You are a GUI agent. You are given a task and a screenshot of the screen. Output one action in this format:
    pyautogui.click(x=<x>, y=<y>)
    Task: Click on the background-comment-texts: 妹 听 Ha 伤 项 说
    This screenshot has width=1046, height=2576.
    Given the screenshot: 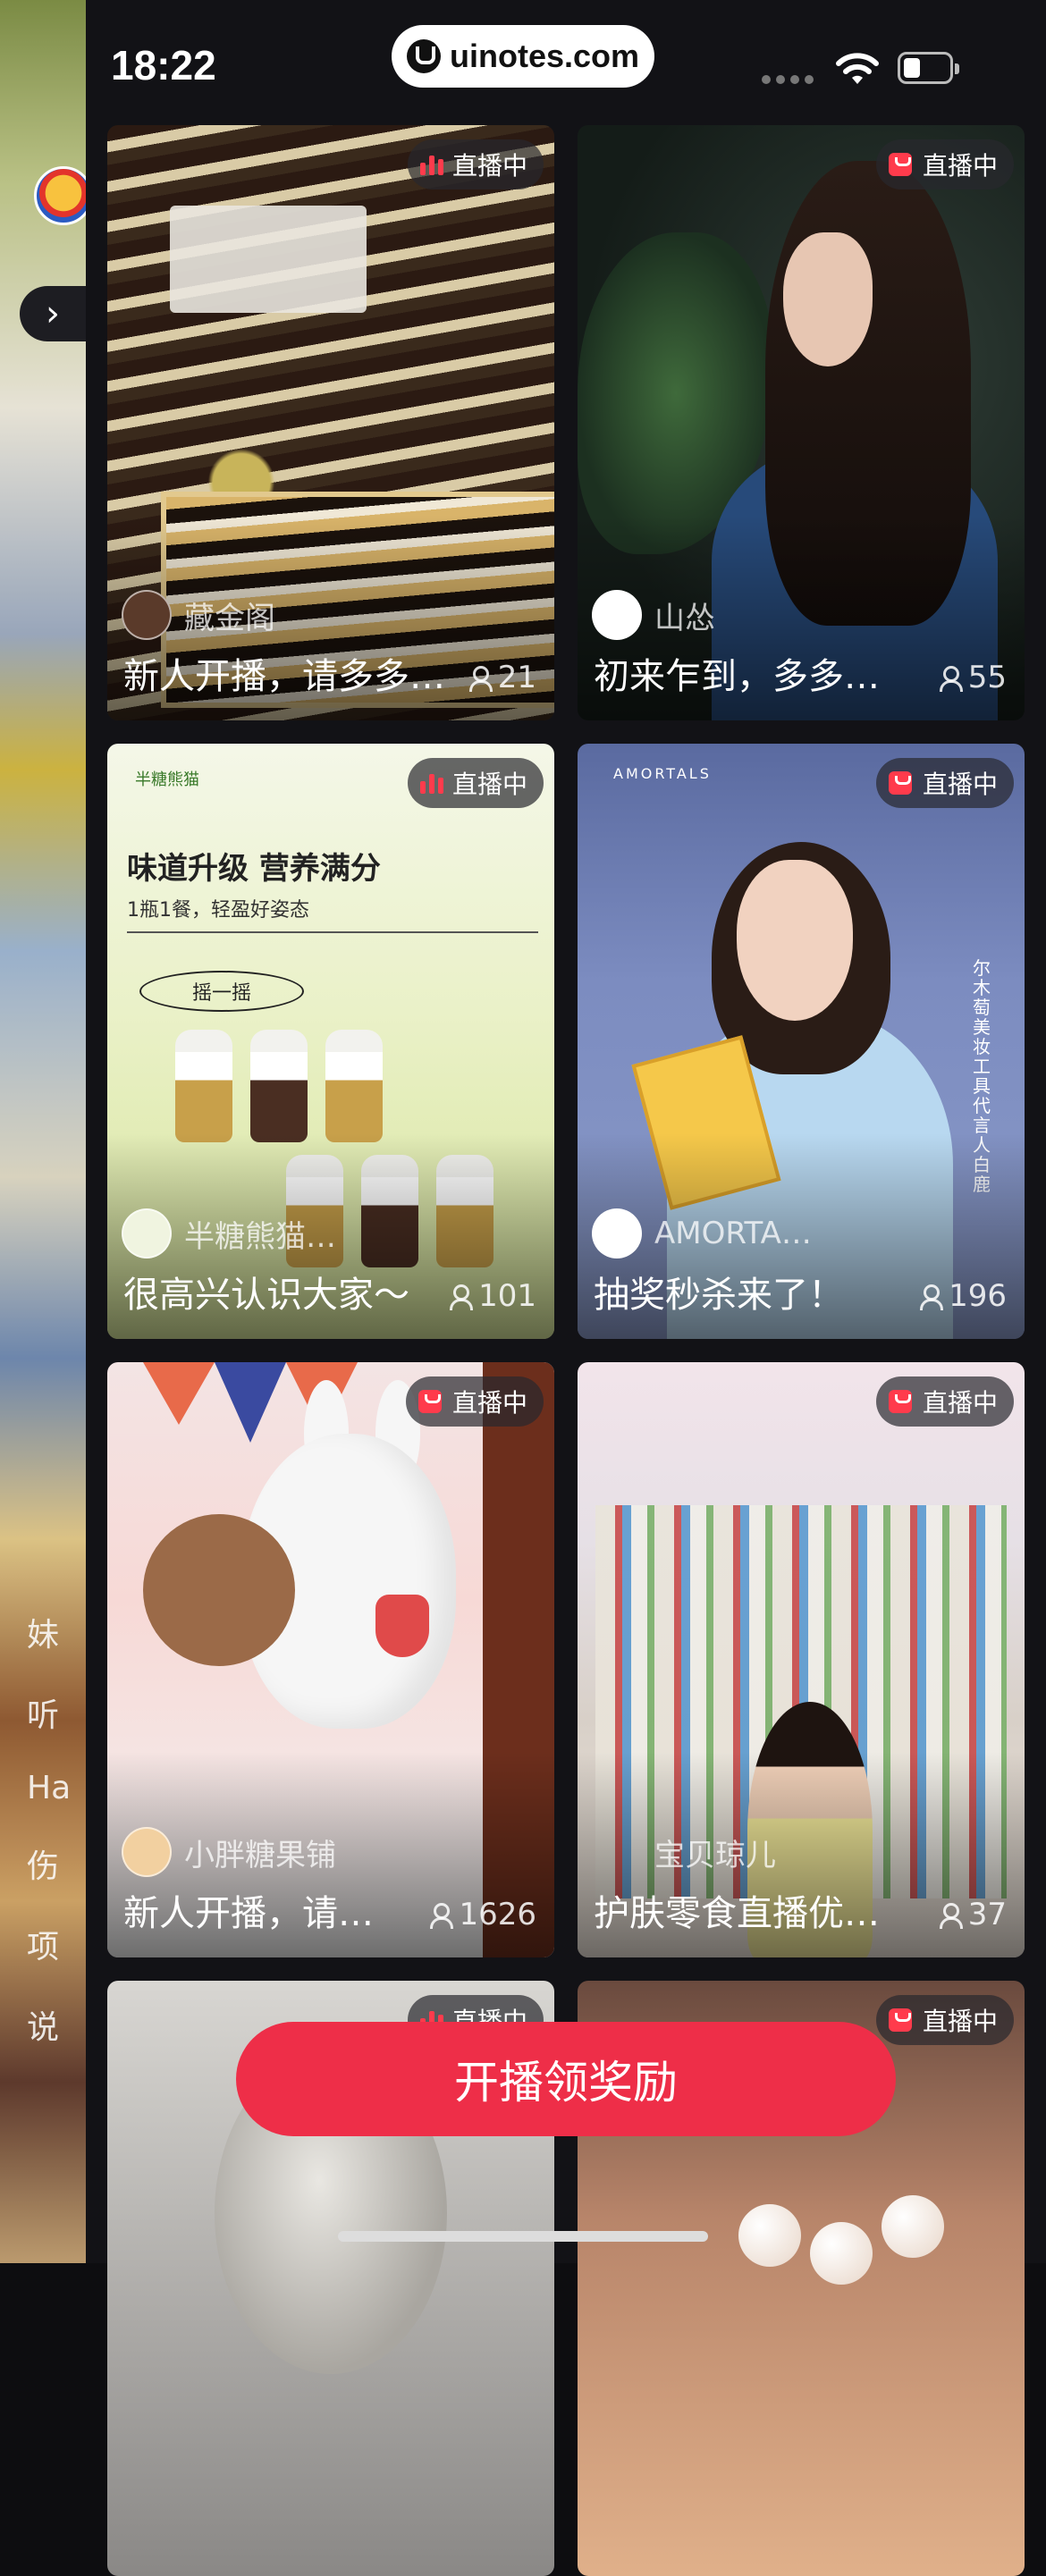 What is the action you would take?
    pyautogui.click(x=49, y=1846)
    